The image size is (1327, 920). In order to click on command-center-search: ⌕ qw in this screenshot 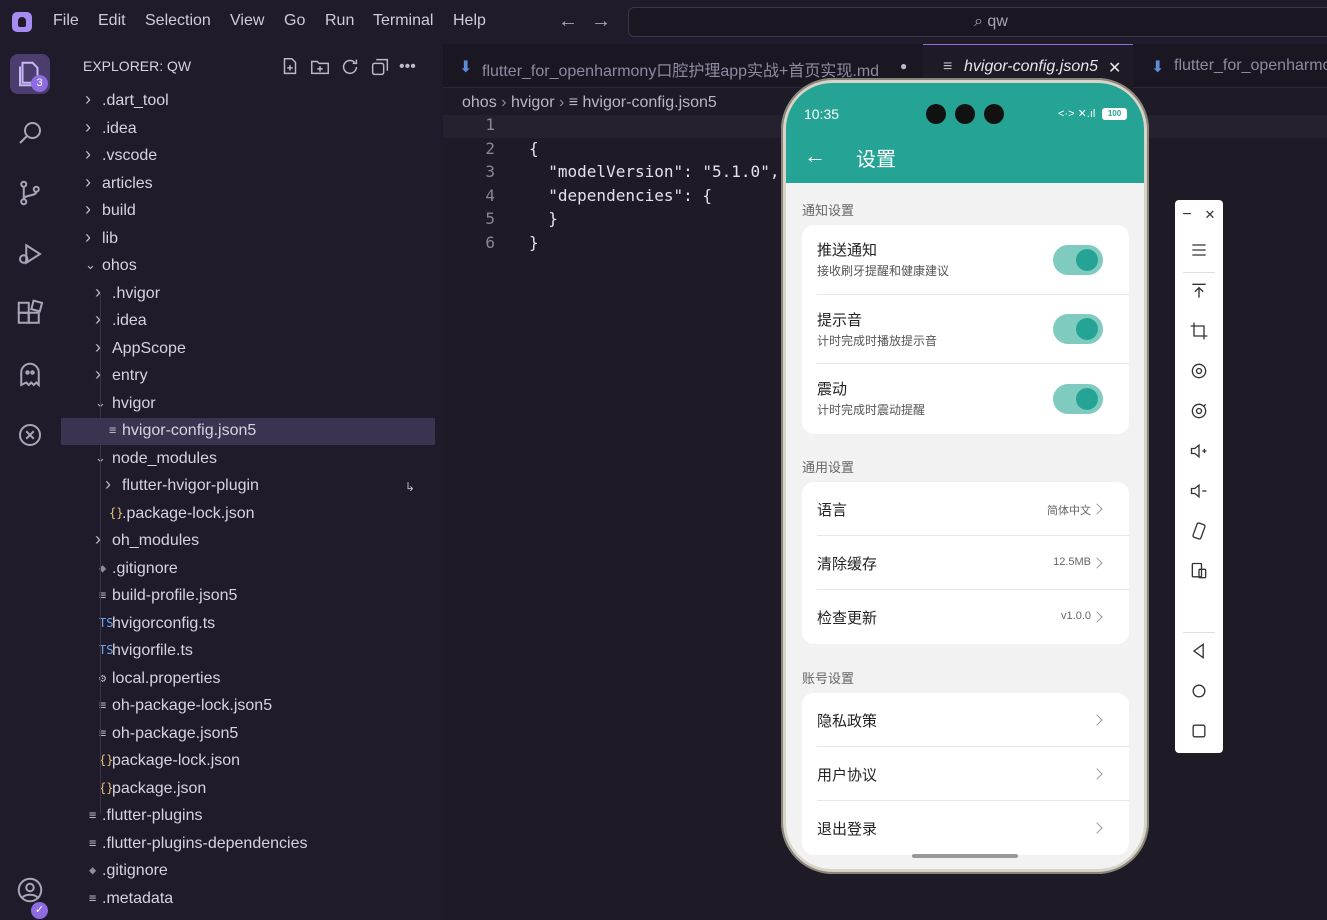, I will do `click(977, 22)`.